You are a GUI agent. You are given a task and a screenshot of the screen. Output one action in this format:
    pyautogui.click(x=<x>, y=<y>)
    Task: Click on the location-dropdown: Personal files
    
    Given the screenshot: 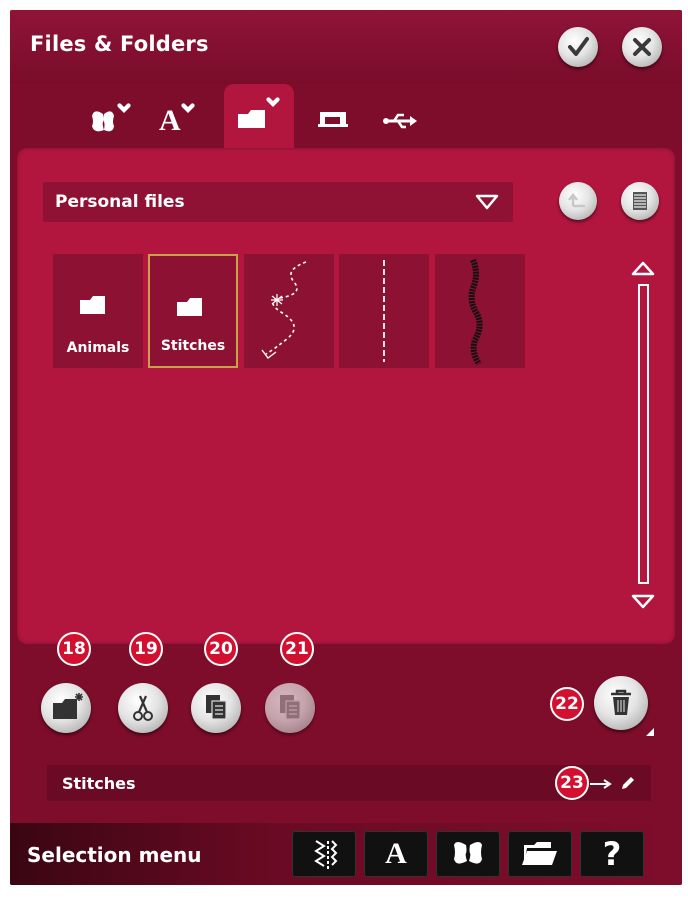 What is the action you would take?
    pyautogui.click(x=278, y=202)
    